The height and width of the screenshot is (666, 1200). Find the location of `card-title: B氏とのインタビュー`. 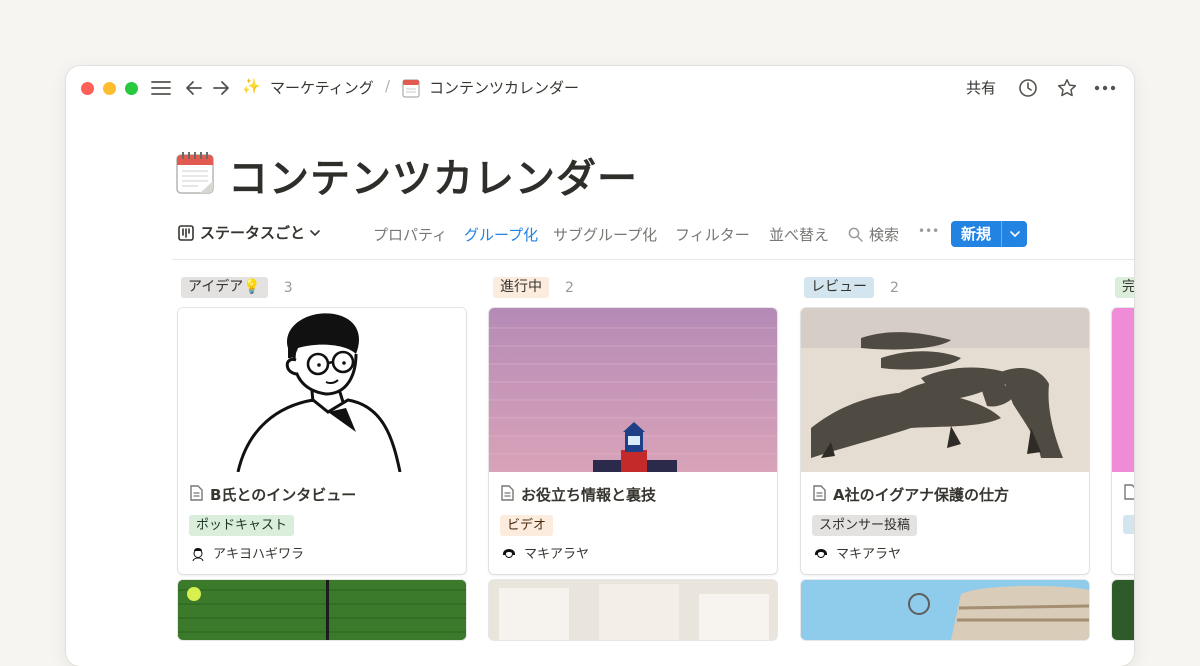

card-title: B氏とのインタビュー is located at coordinates (273, 494).